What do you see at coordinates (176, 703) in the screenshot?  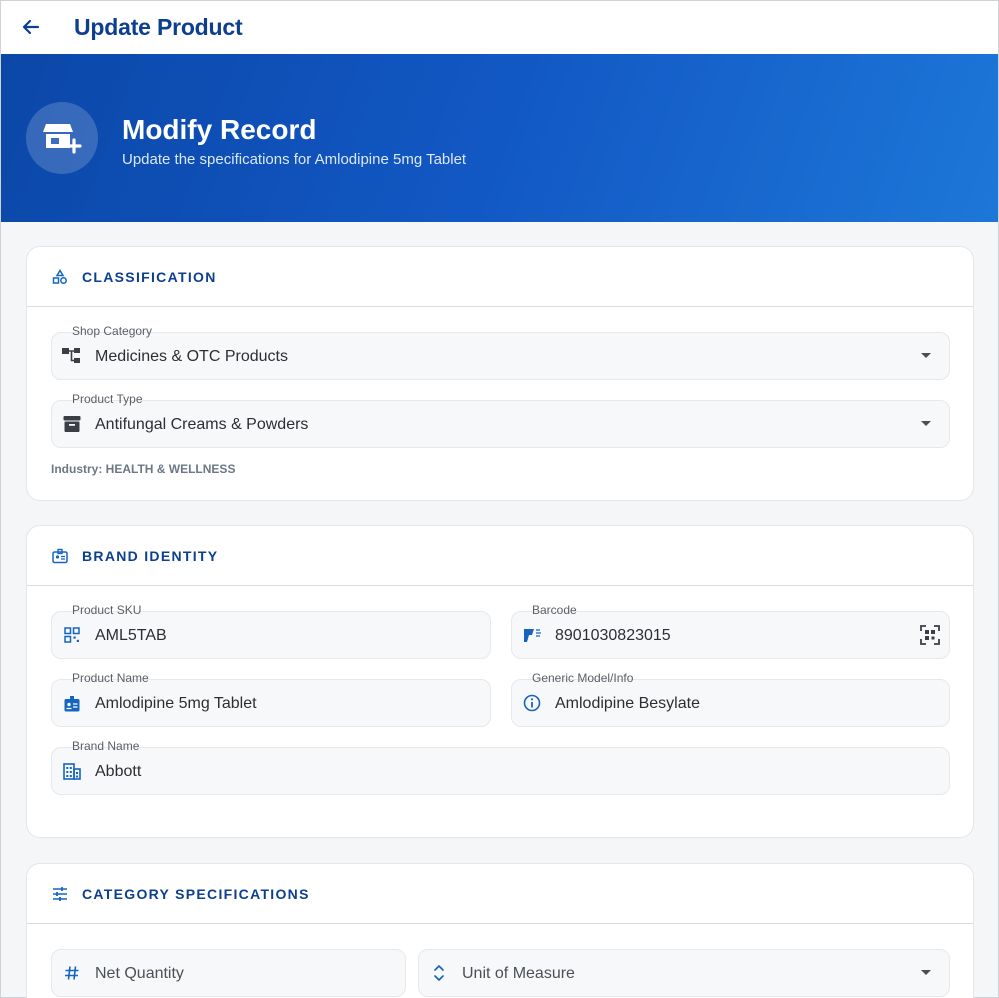 I see `product-name-value: Amlodipine 5mg Tablet` at bounding box center [176, 703].